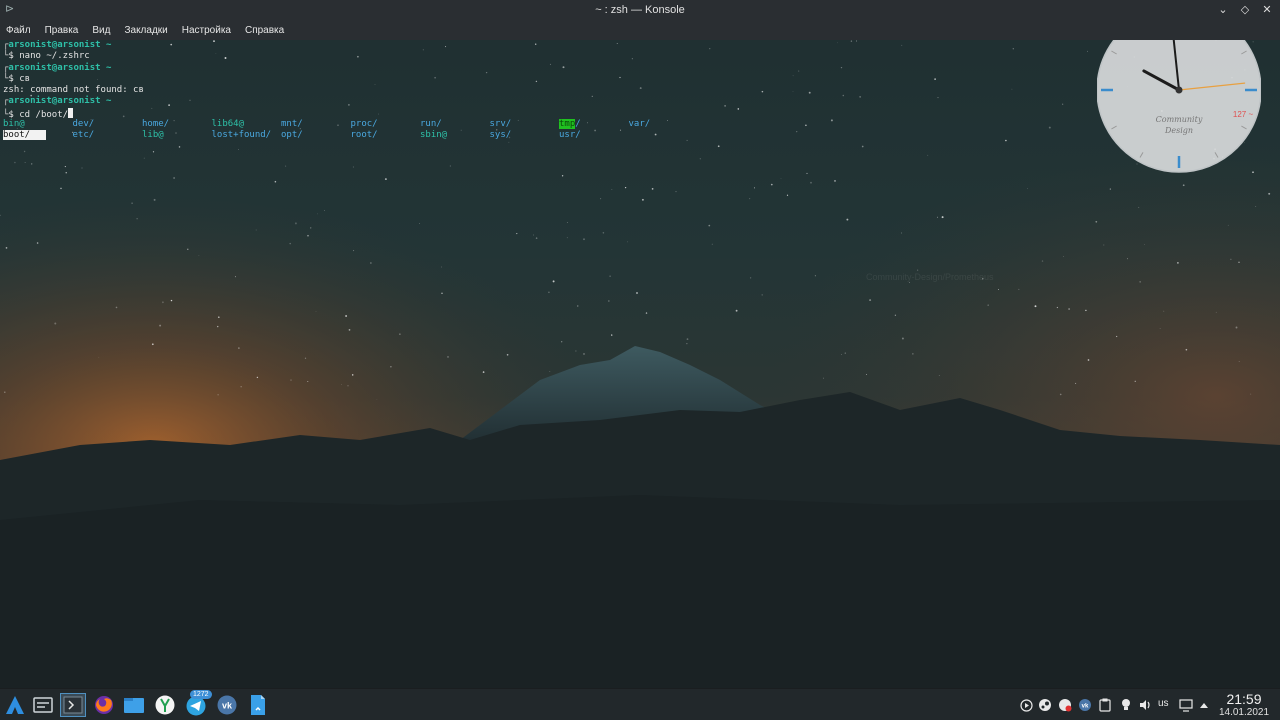  Describe the element at coordinates (1145, 705) in the screenshot. I see `volume-icon` at that location.